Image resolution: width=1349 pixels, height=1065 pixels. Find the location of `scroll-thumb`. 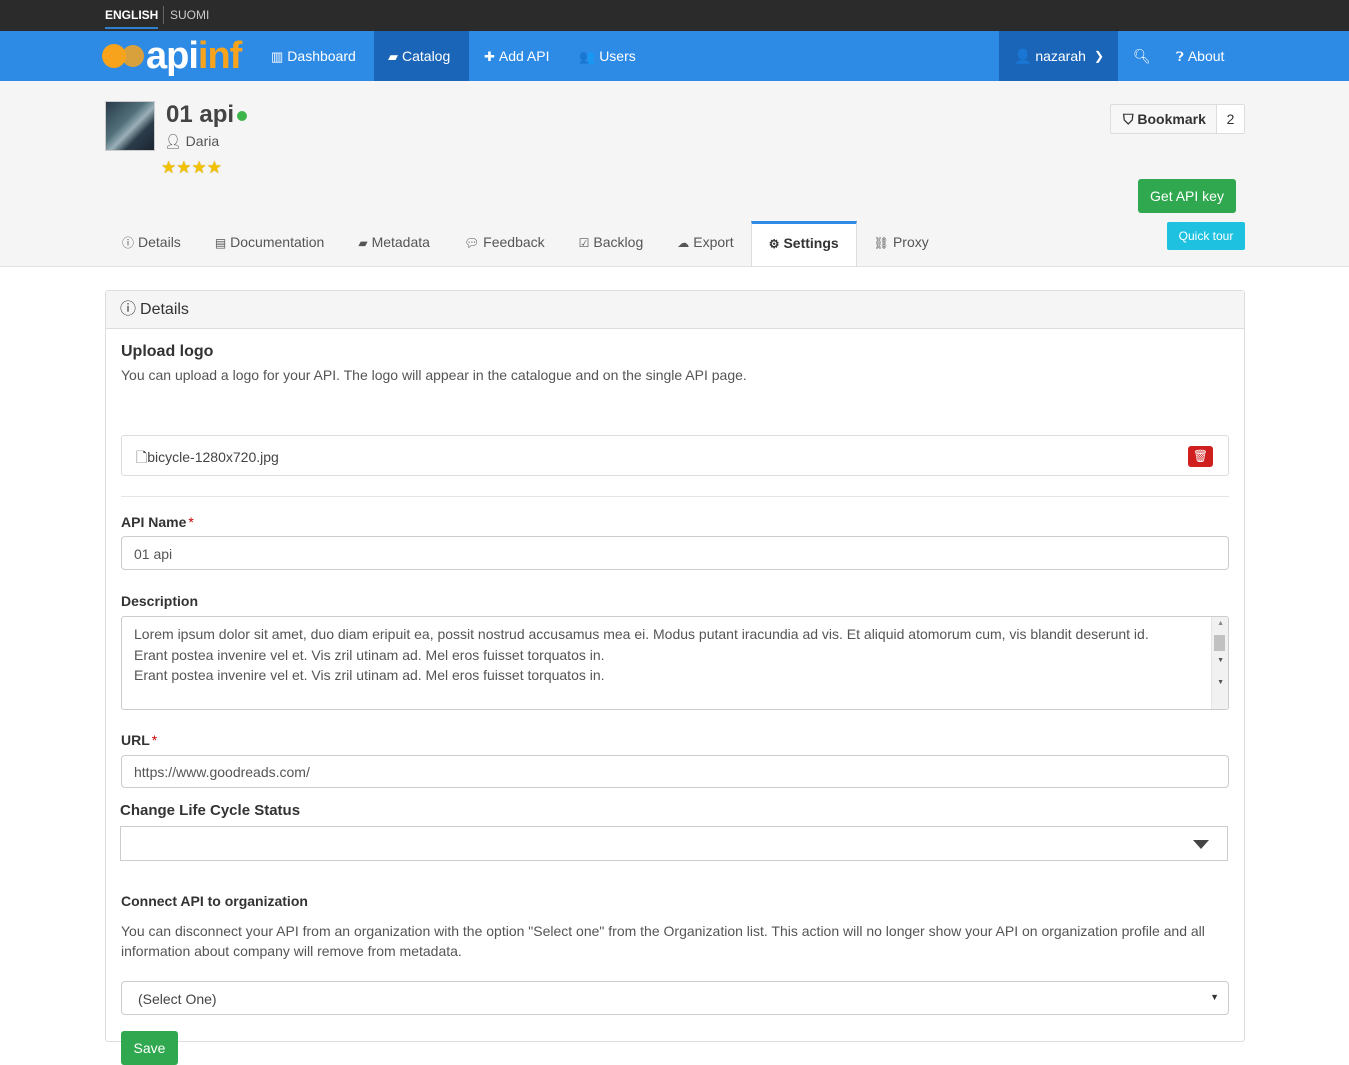

scroll-thumb is located at coordinates (1219, 643).